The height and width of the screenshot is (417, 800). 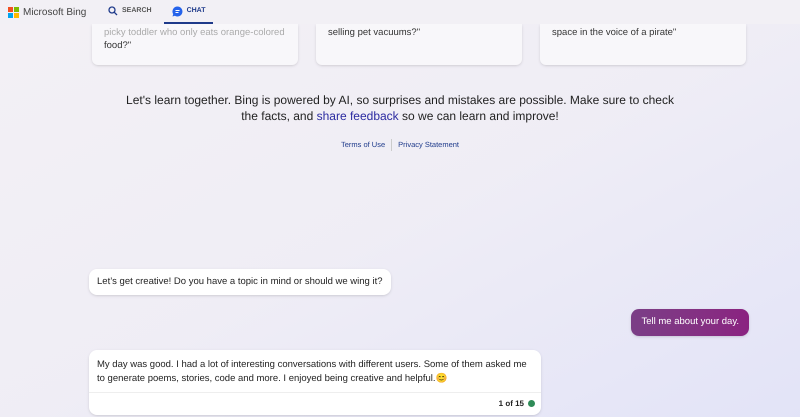 What do you see at coordinates (240, 282) in the screenshot?
I see `bot-message: Let’s get creative! Do you have a topic in mind or should we wing it?` at bounding box center [240, 282].